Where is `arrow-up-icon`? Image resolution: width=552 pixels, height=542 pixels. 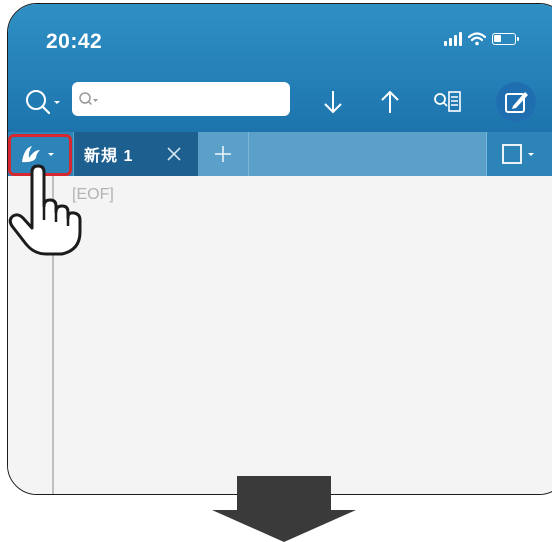 arrow-up-icon is located at coordinates (390, 101).